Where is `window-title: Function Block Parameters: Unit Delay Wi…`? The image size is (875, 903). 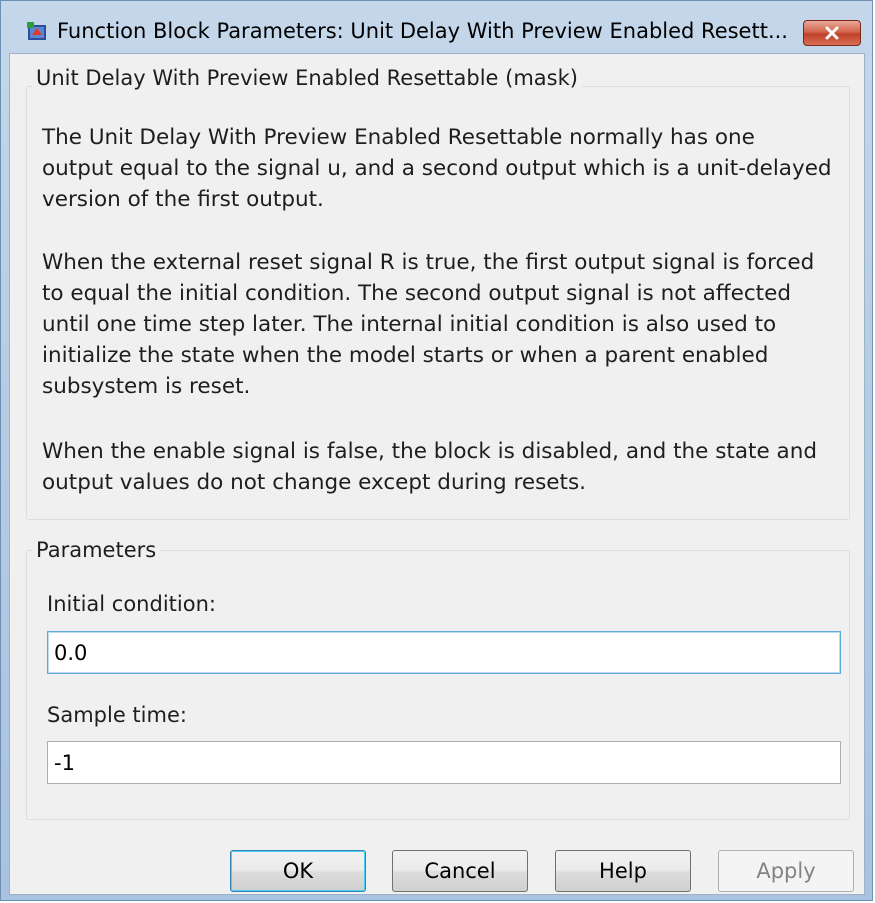
window-title: Function Block Parameters: Unit Delay Wi… is located at coordinates (422, 31).